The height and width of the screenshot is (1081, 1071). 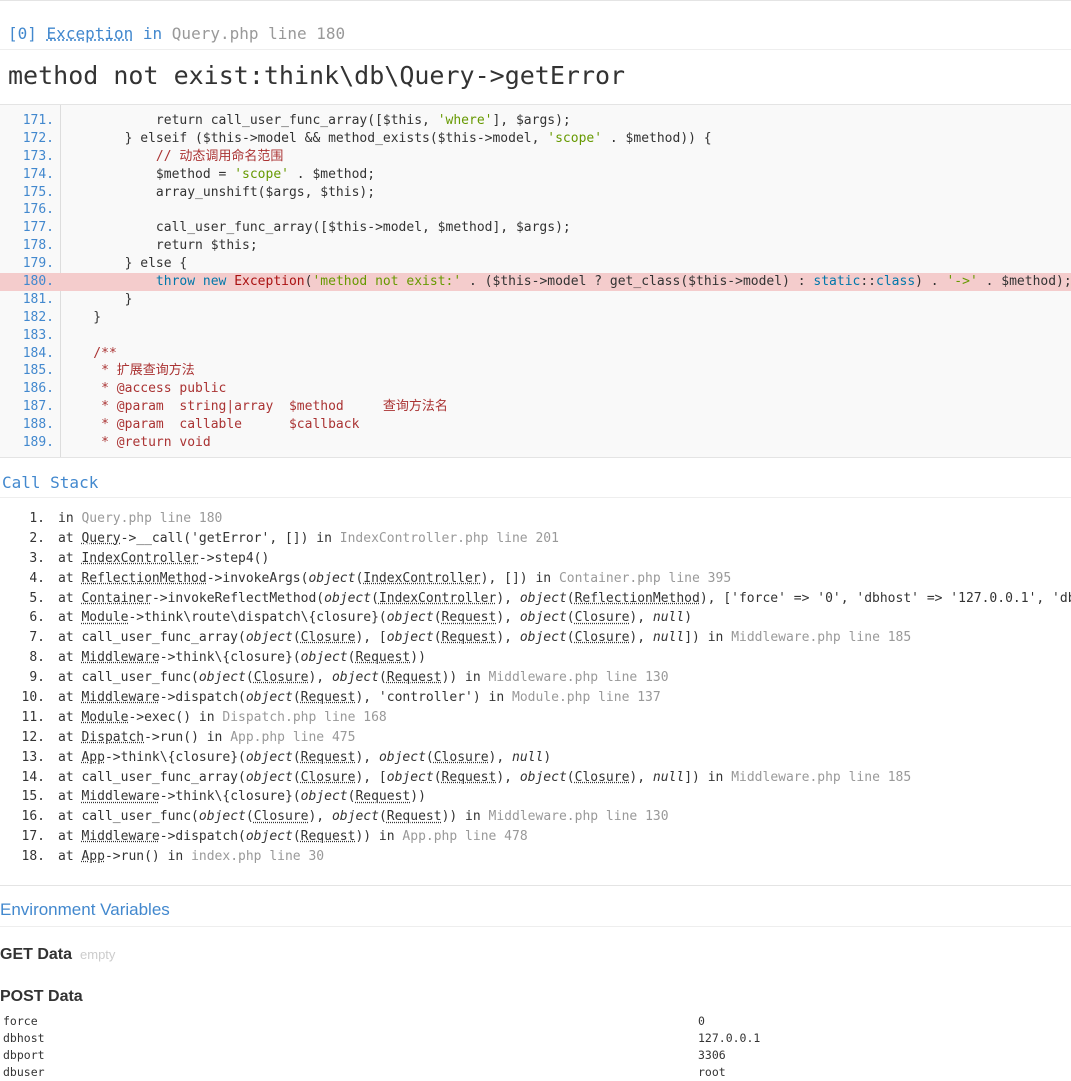 I want to click on stack-text: )), so click(x=418, y=797).